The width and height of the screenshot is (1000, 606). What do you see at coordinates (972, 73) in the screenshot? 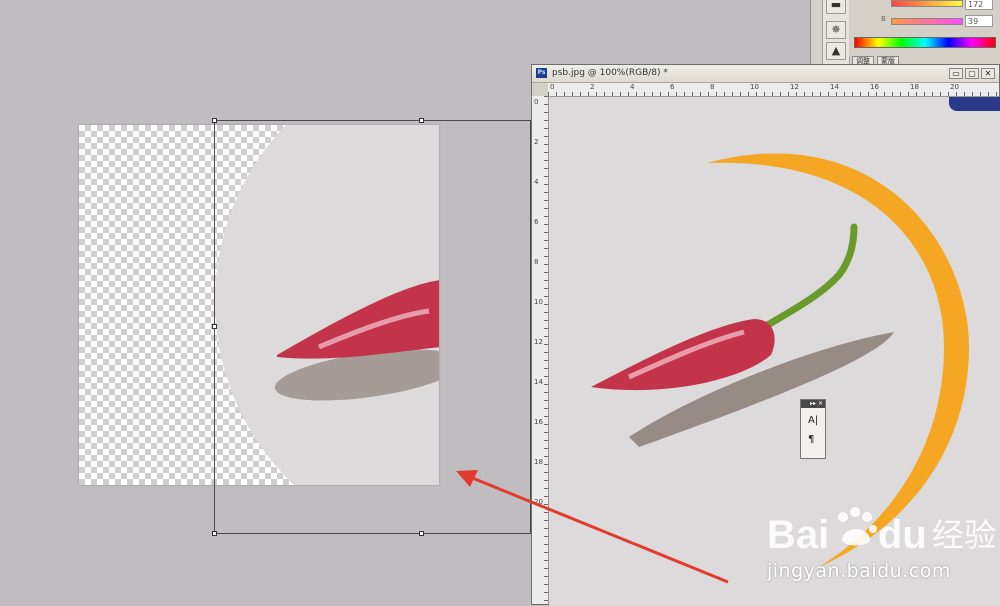
I see `maximize-button: ▢` at bounding box center [972, 73].